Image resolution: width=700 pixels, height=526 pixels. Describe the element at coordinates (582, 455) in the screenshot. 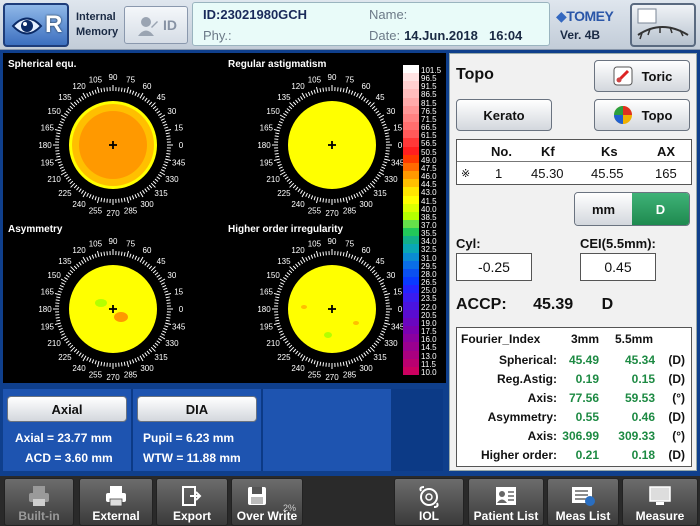

I see `fourier-row: Higher order: 0.21 0.18 (D)` at that location.